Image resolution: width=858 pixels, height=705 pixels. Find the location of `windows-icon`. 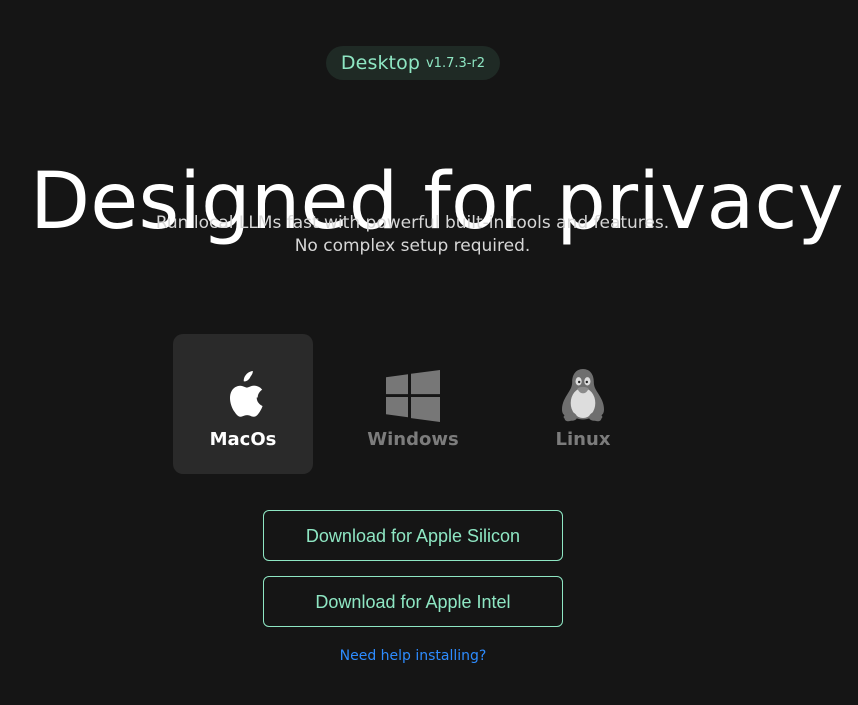

windows-icon is located at coordinates (413, 396).